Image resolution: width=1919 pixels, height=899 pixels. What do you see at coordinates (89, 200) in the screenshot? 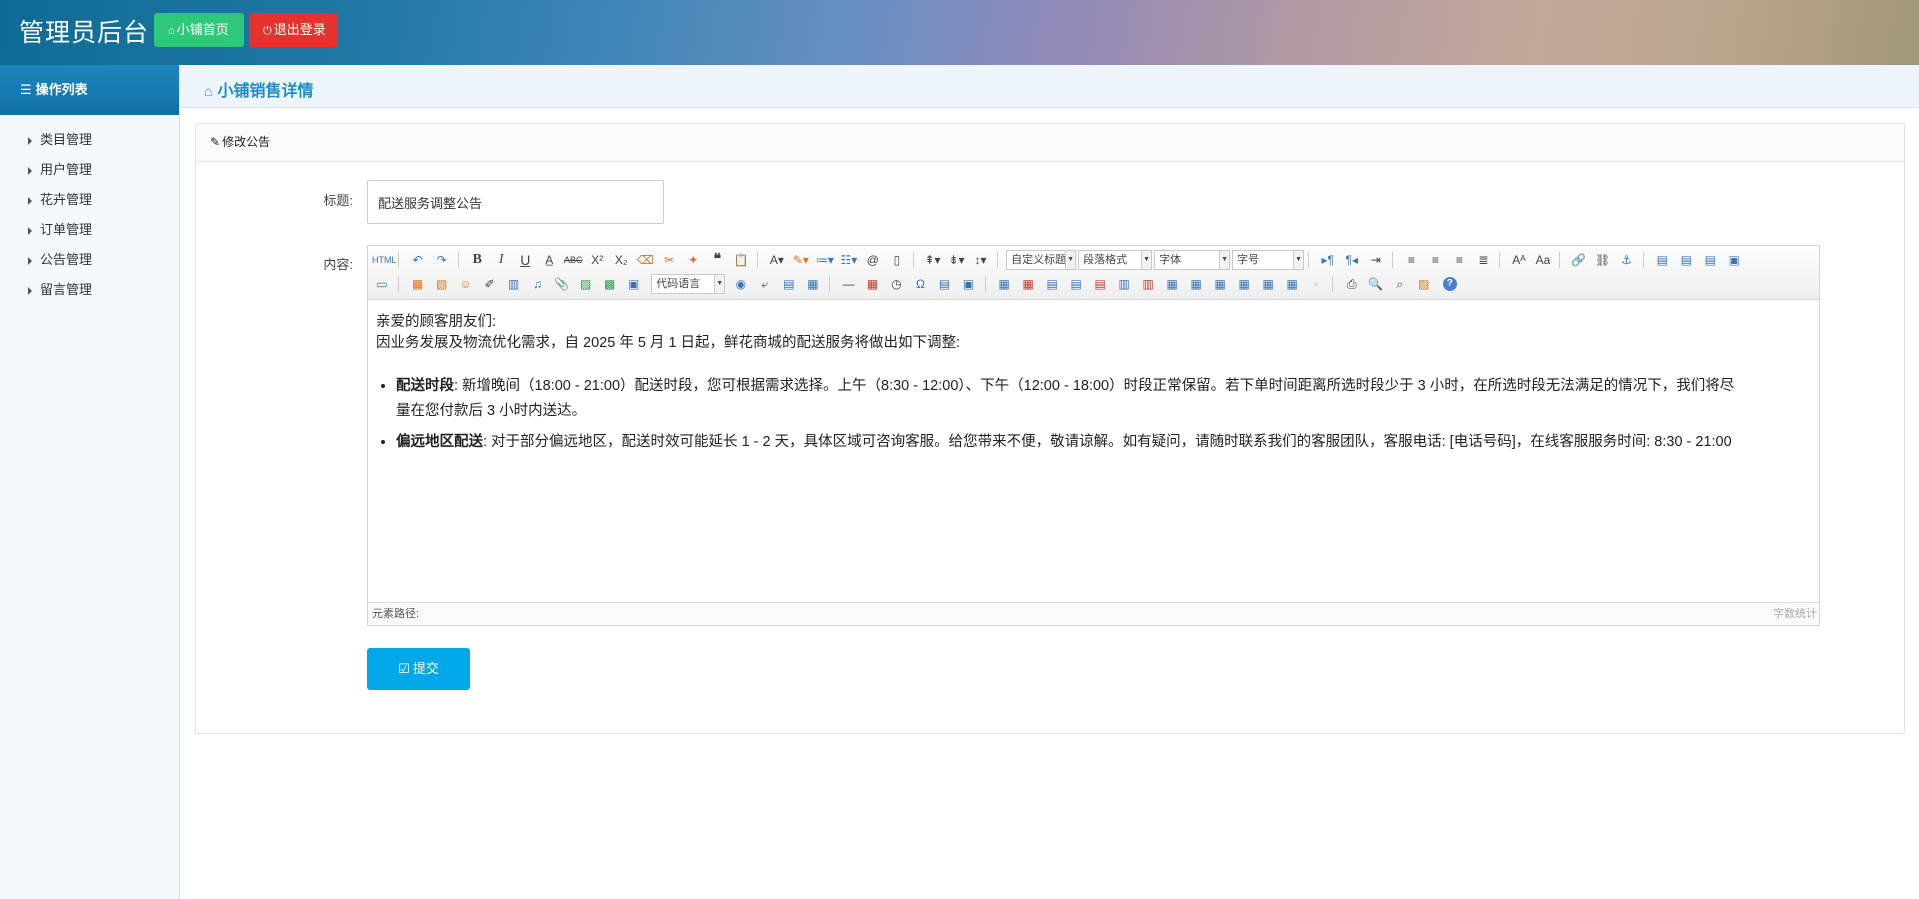
I see `sidebar-item-flowers: 花卉管理` at bounding box center [89, 200].